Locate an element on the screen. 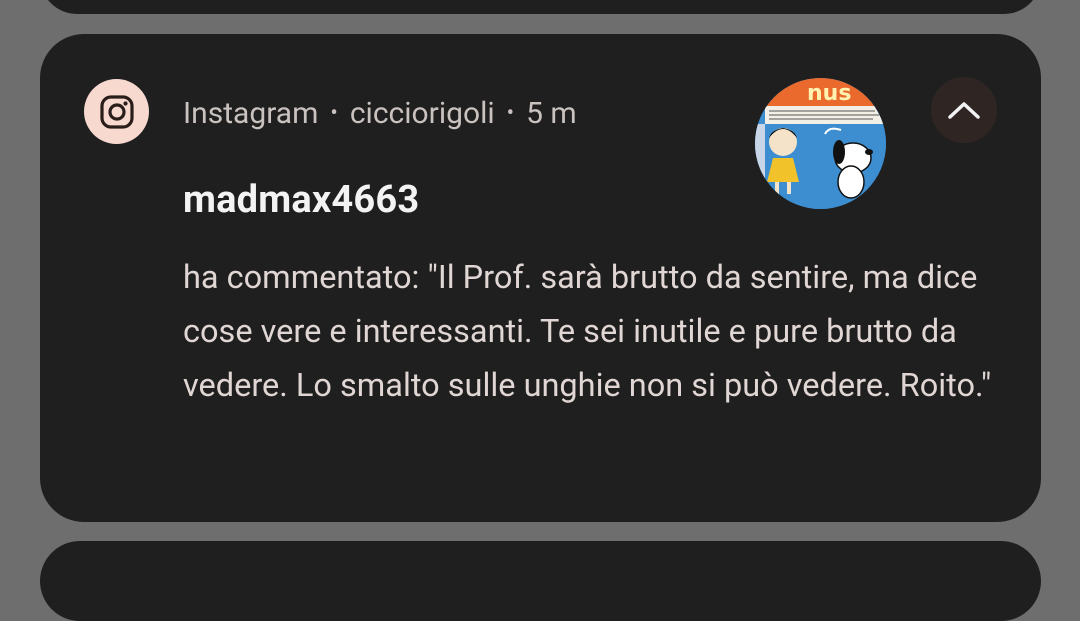  chevron-up-icon is located at coordinates (964, 110).